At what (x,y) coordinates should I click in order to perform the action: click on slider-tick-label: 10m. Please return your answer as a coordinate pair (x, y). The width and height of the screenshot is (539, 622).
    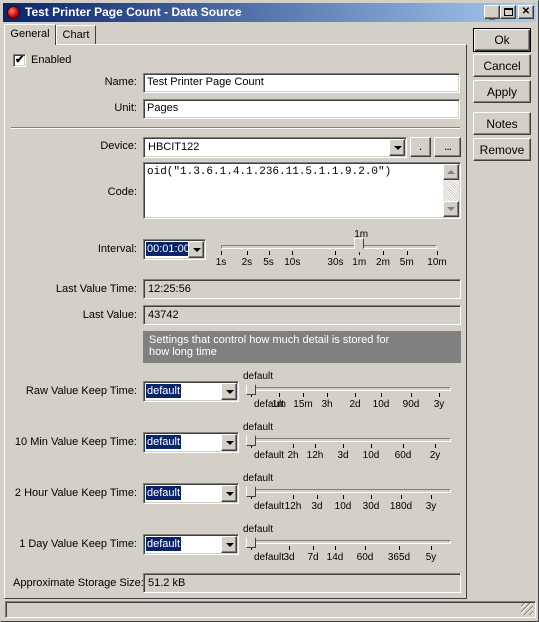
    Looking at the image, I should click on (437, 262).